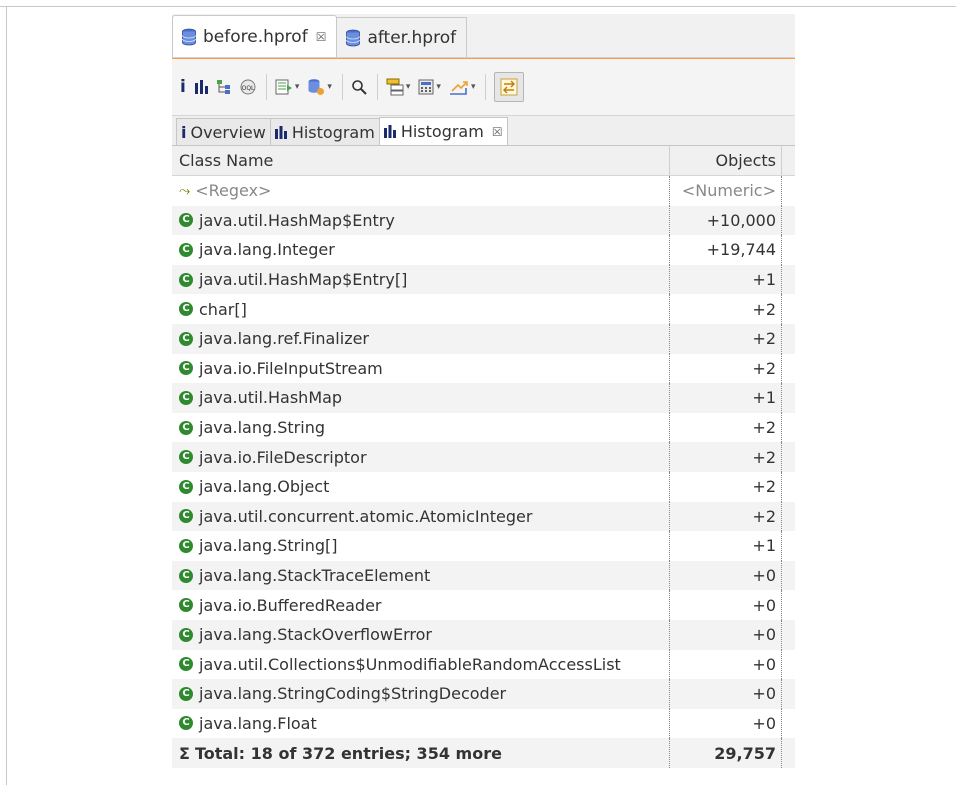 This screenshot has width=956, height=785. I want to click on table-row: Cjava.lang.String[] +1, so click(483, 546).